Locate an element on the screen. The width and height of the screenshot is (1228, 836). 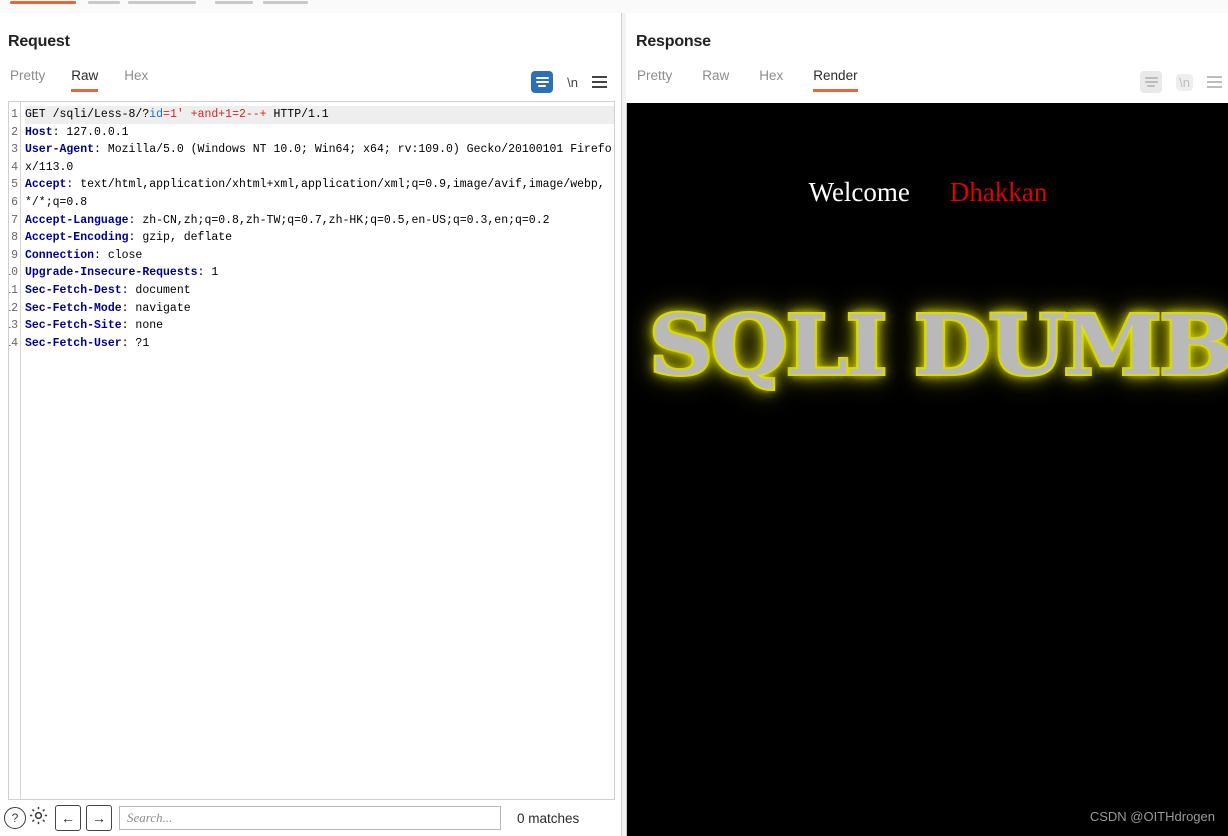
help-icon: ? is located at coordinates (15, 818).